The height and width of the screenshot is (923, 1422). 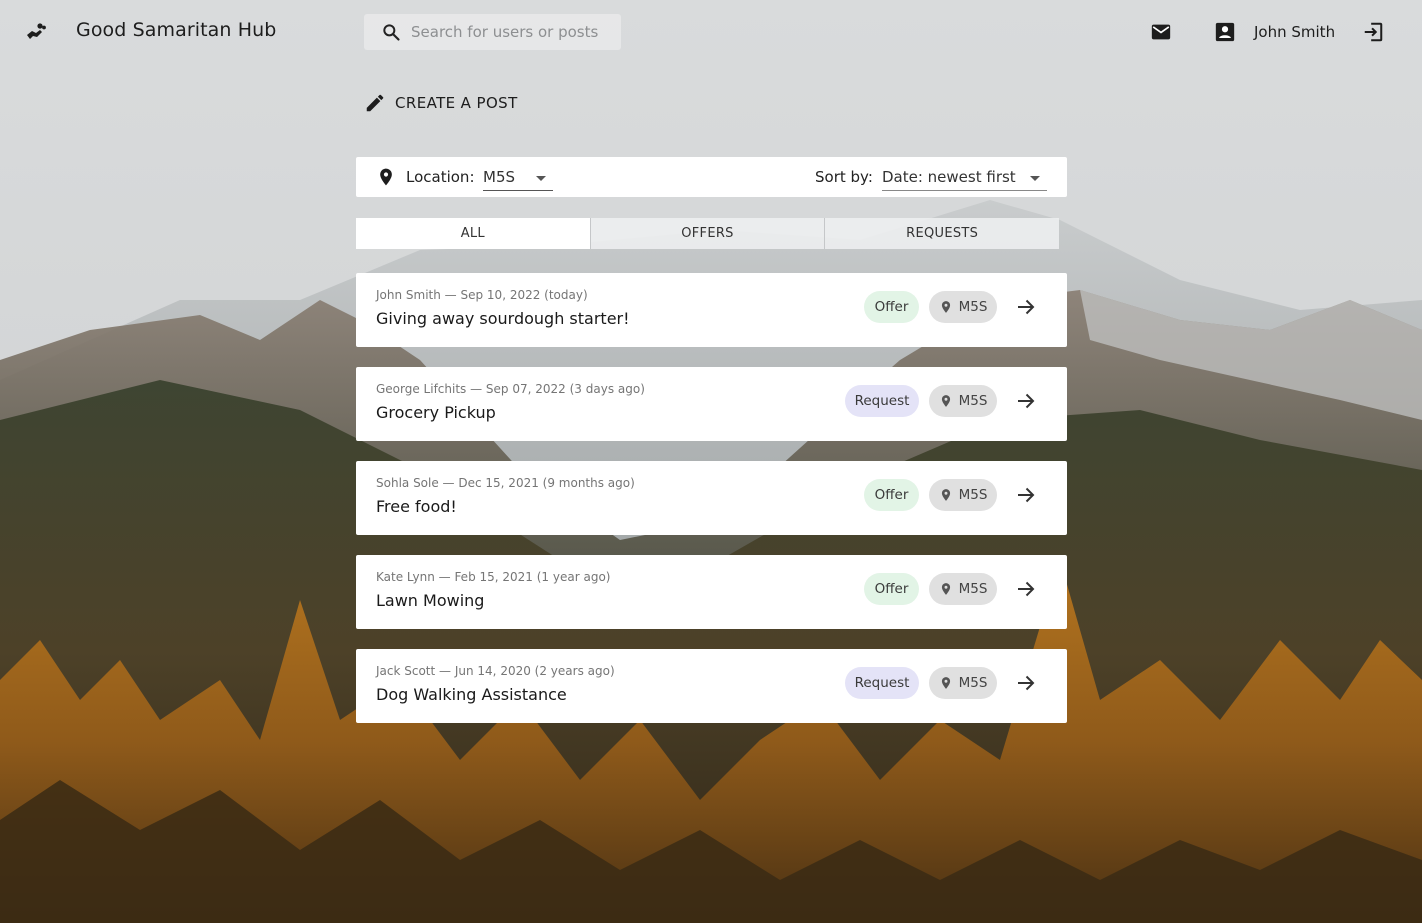 I want to click on search-icon, so click(x=391, y=32).